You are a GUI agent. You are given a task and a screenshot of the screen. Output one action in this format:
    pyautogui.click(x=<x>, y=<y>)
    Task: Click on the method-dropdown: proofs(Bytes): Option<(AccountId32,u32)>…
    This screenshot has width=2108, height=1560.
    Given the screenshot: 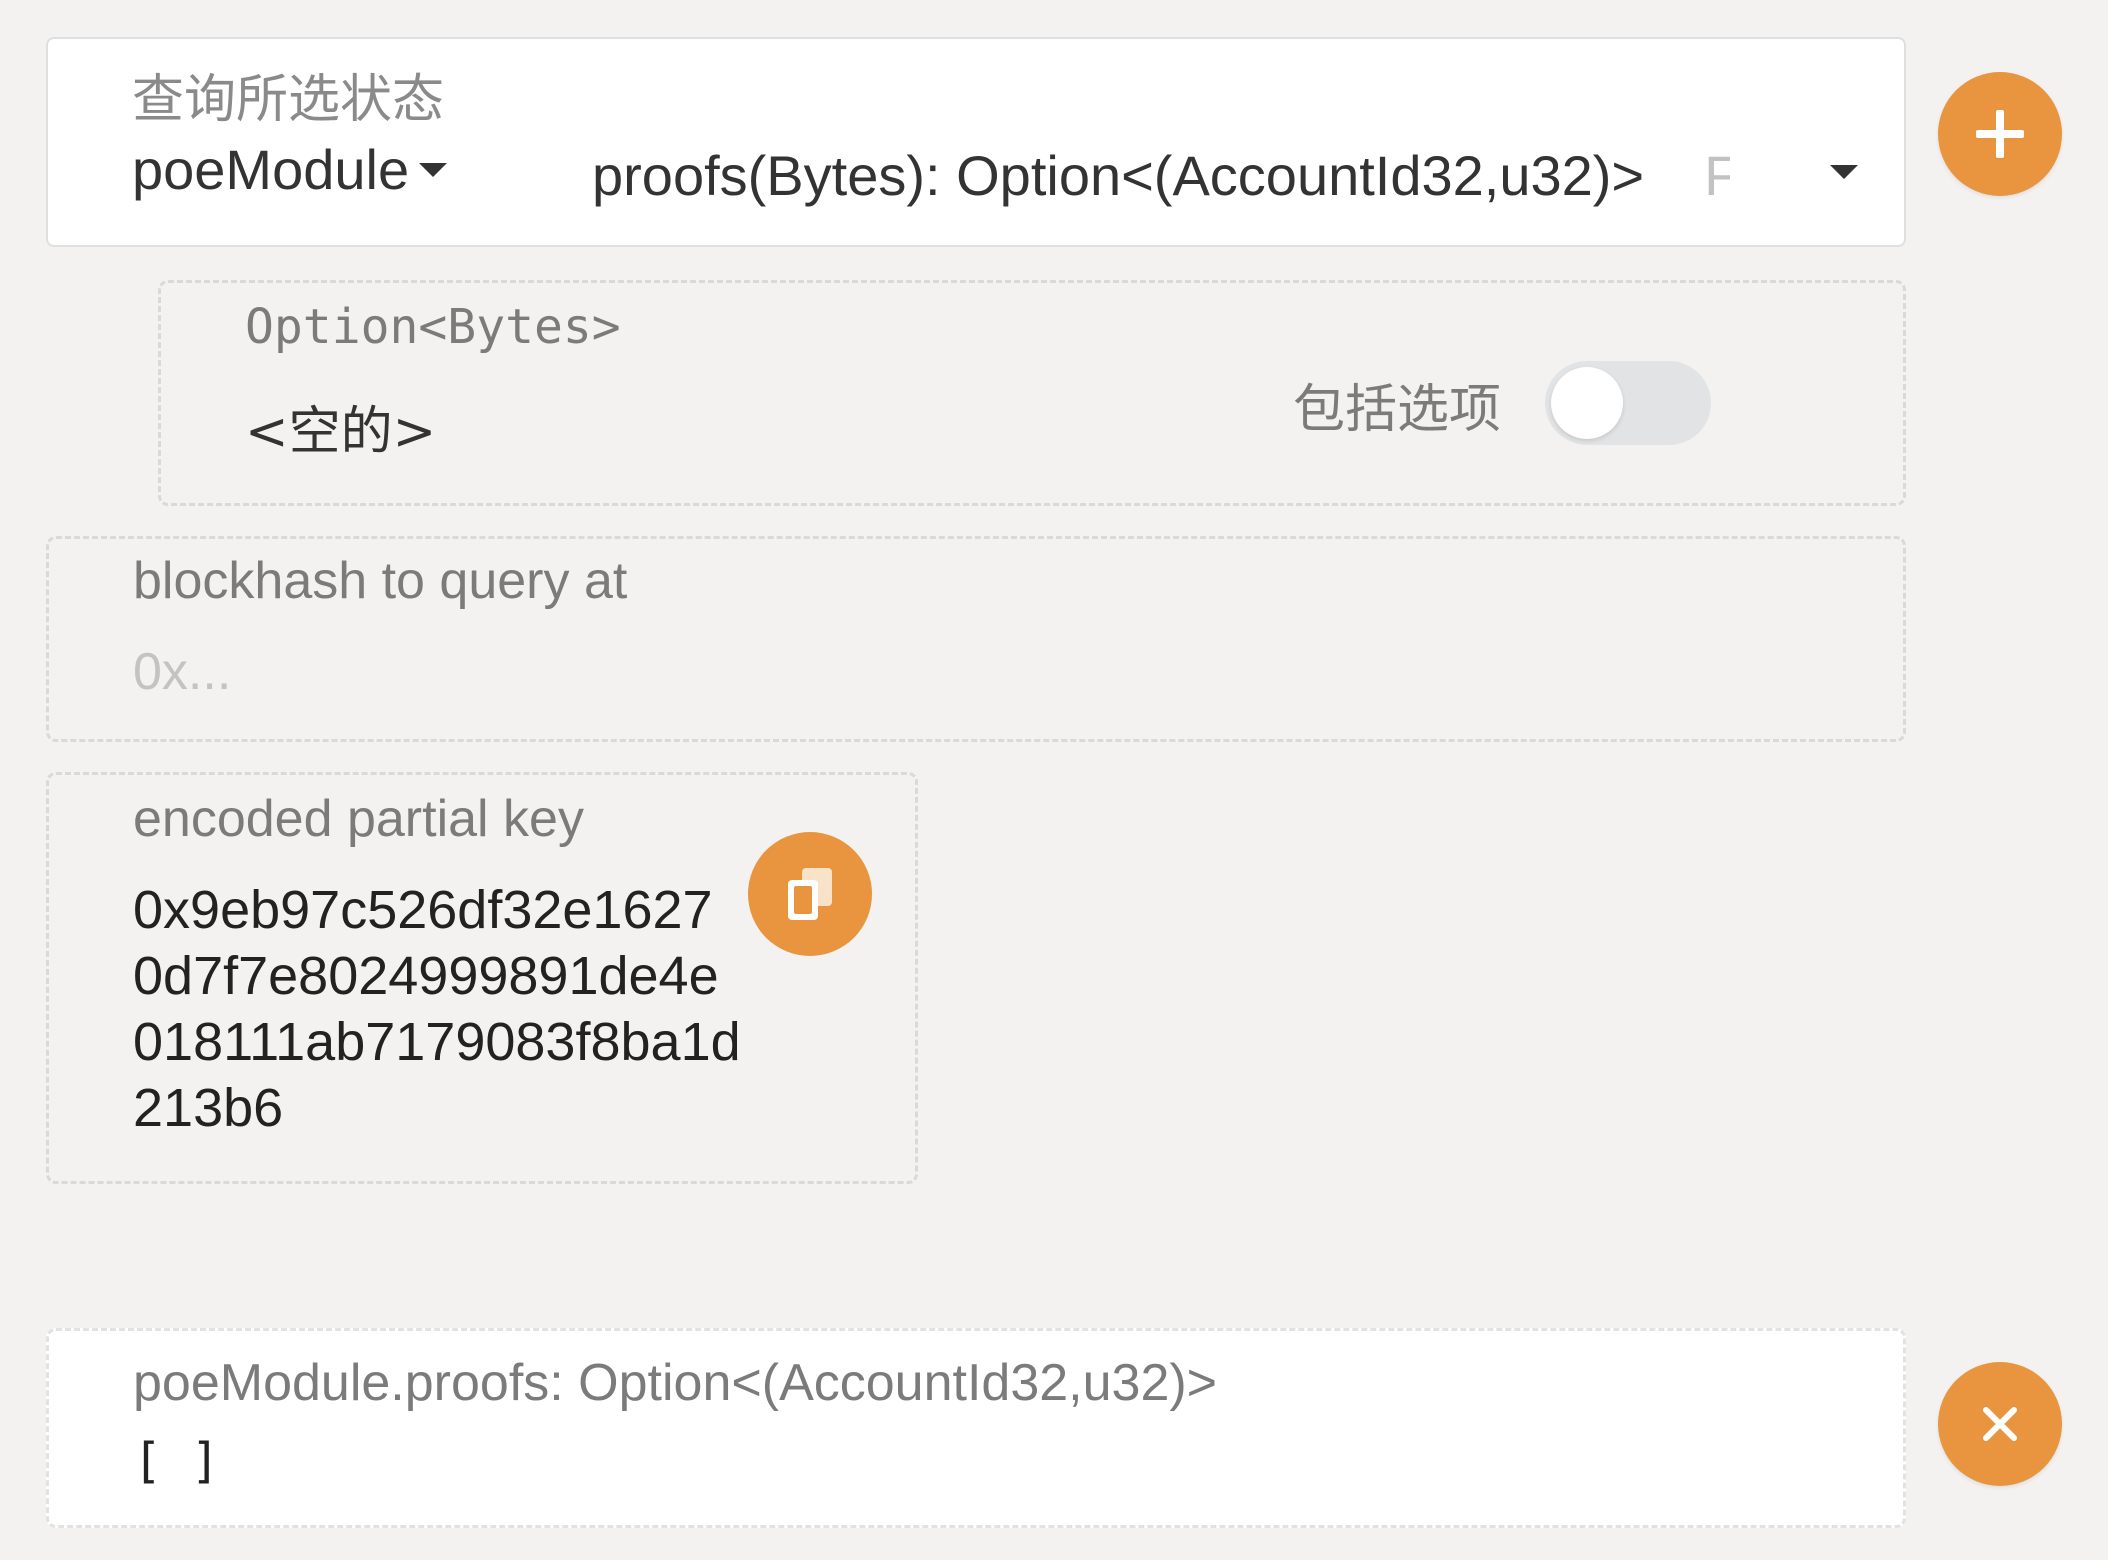 What is the action you would take?
    pyautogui.click(x=1242, y=175)
    